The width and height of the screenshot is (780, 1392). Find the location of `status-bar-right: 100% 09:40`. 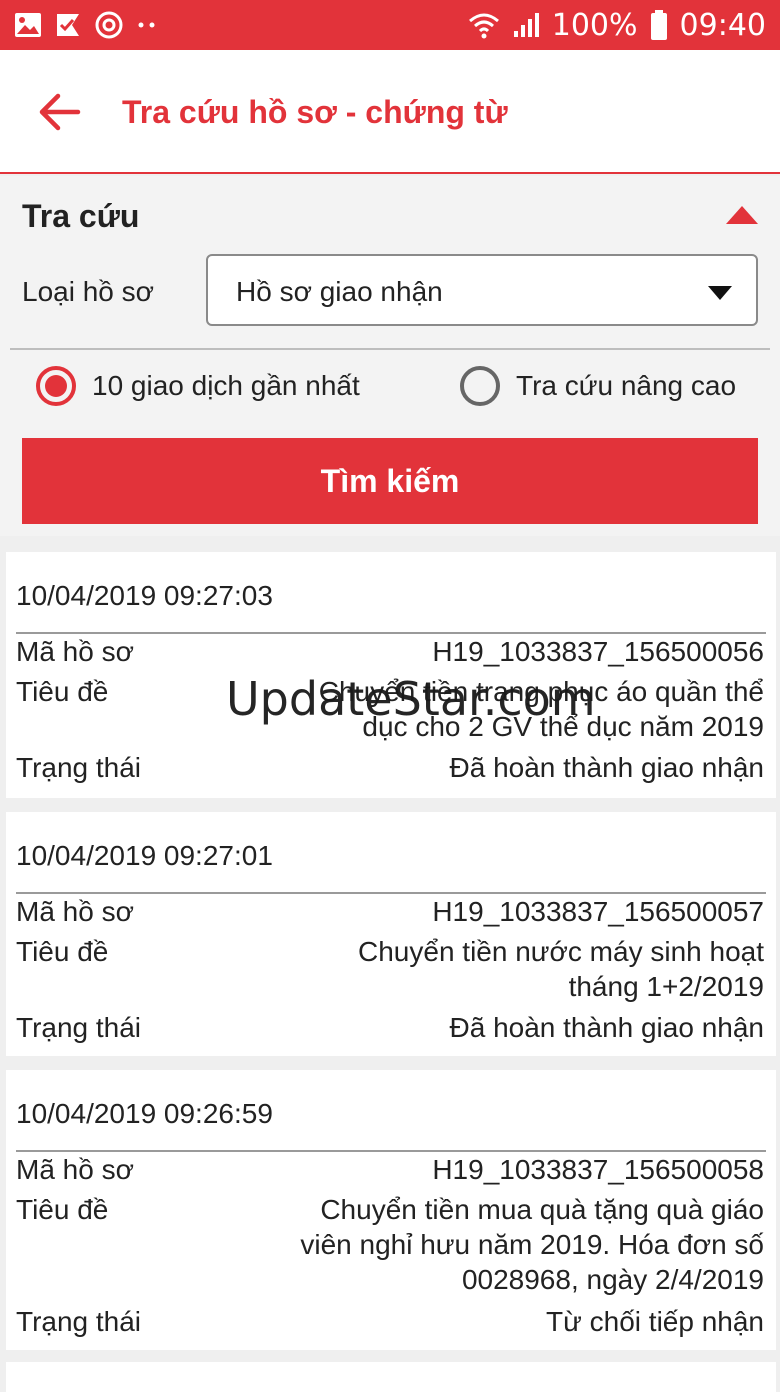

status-bar-right: 100% 09:40 is located at coordinates (617, 25).